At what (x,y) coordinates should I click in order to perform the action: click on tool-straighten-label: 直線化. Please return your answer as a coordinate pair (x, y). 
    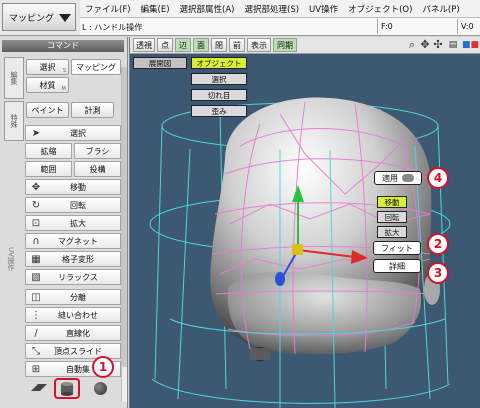
    Looking at the image, I should click on (78, 333).